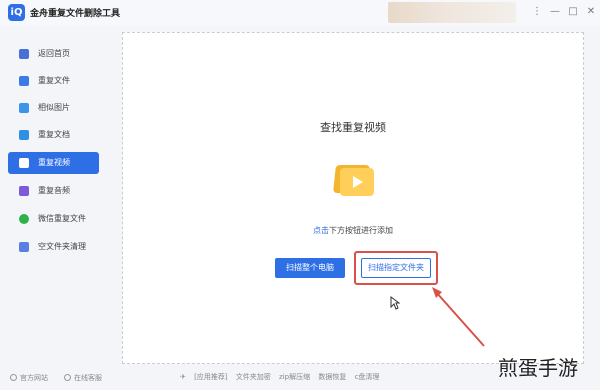 This screenshot has width=600, height=390. I want to click on data-recovery-link: 数据恢复, so click(332, 377).